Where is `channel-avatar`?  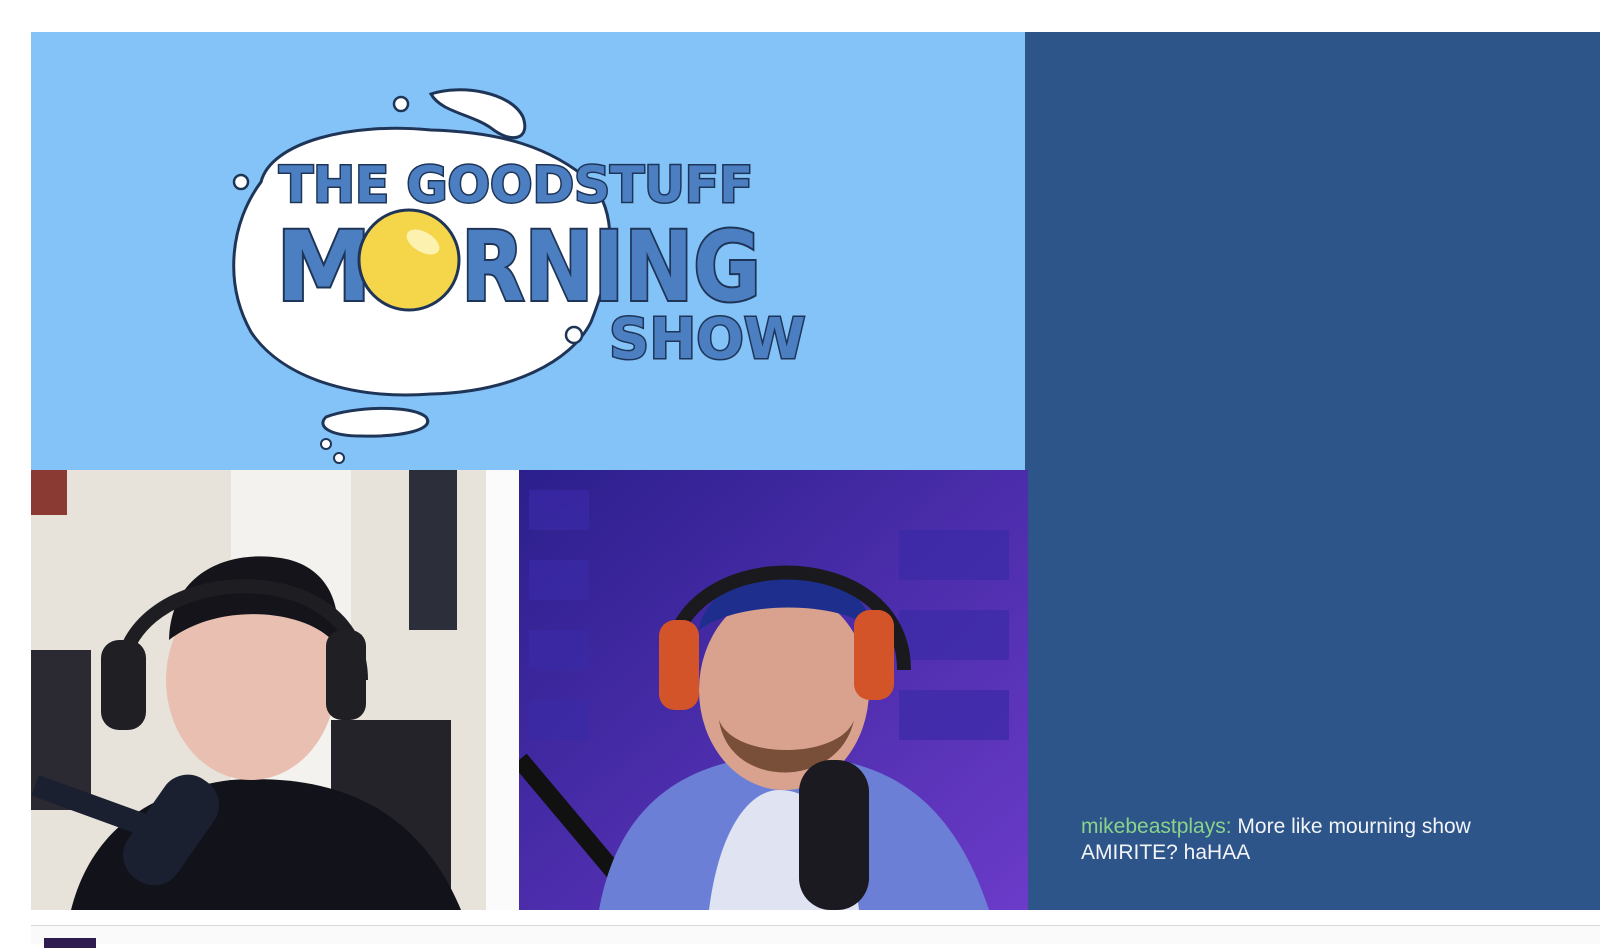
channel-avatar is located at coordinates (70, 943).